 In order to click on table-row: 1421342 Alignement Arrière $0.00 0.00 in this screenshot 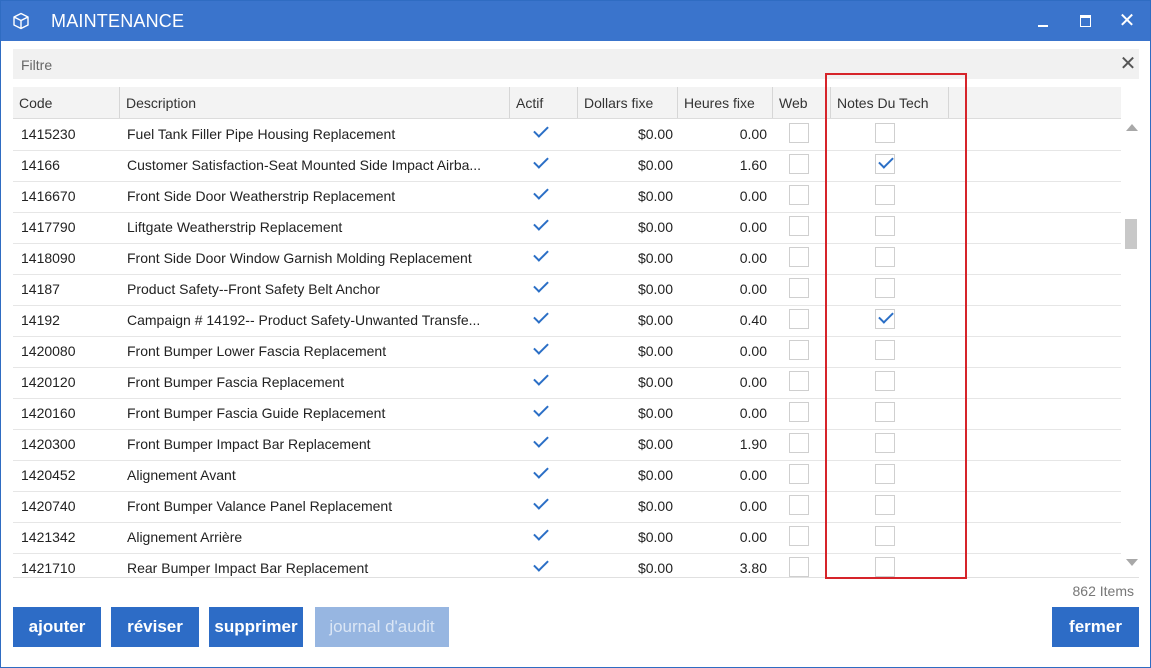, I will do `click(567, 538)`.